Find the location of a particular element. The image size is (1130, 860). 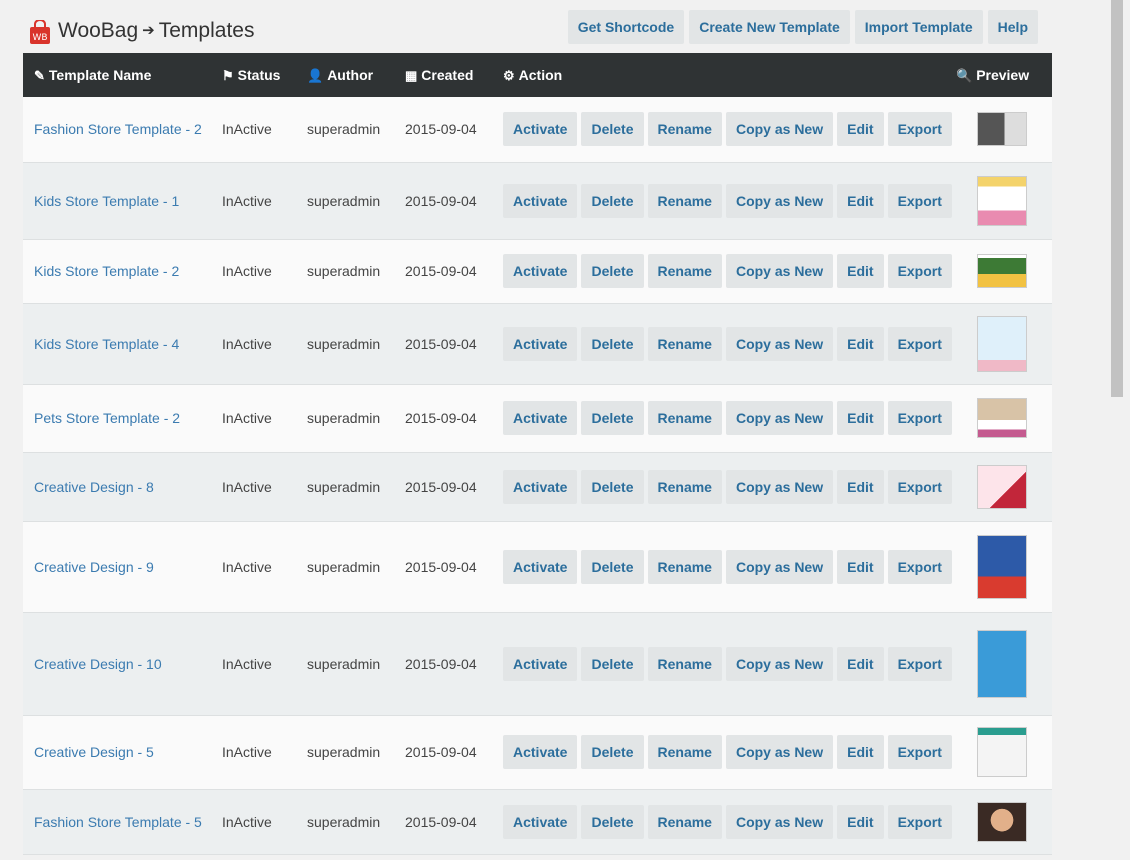

get-shortcode-button: Get Shortcode is located at coordinates (626, 27).